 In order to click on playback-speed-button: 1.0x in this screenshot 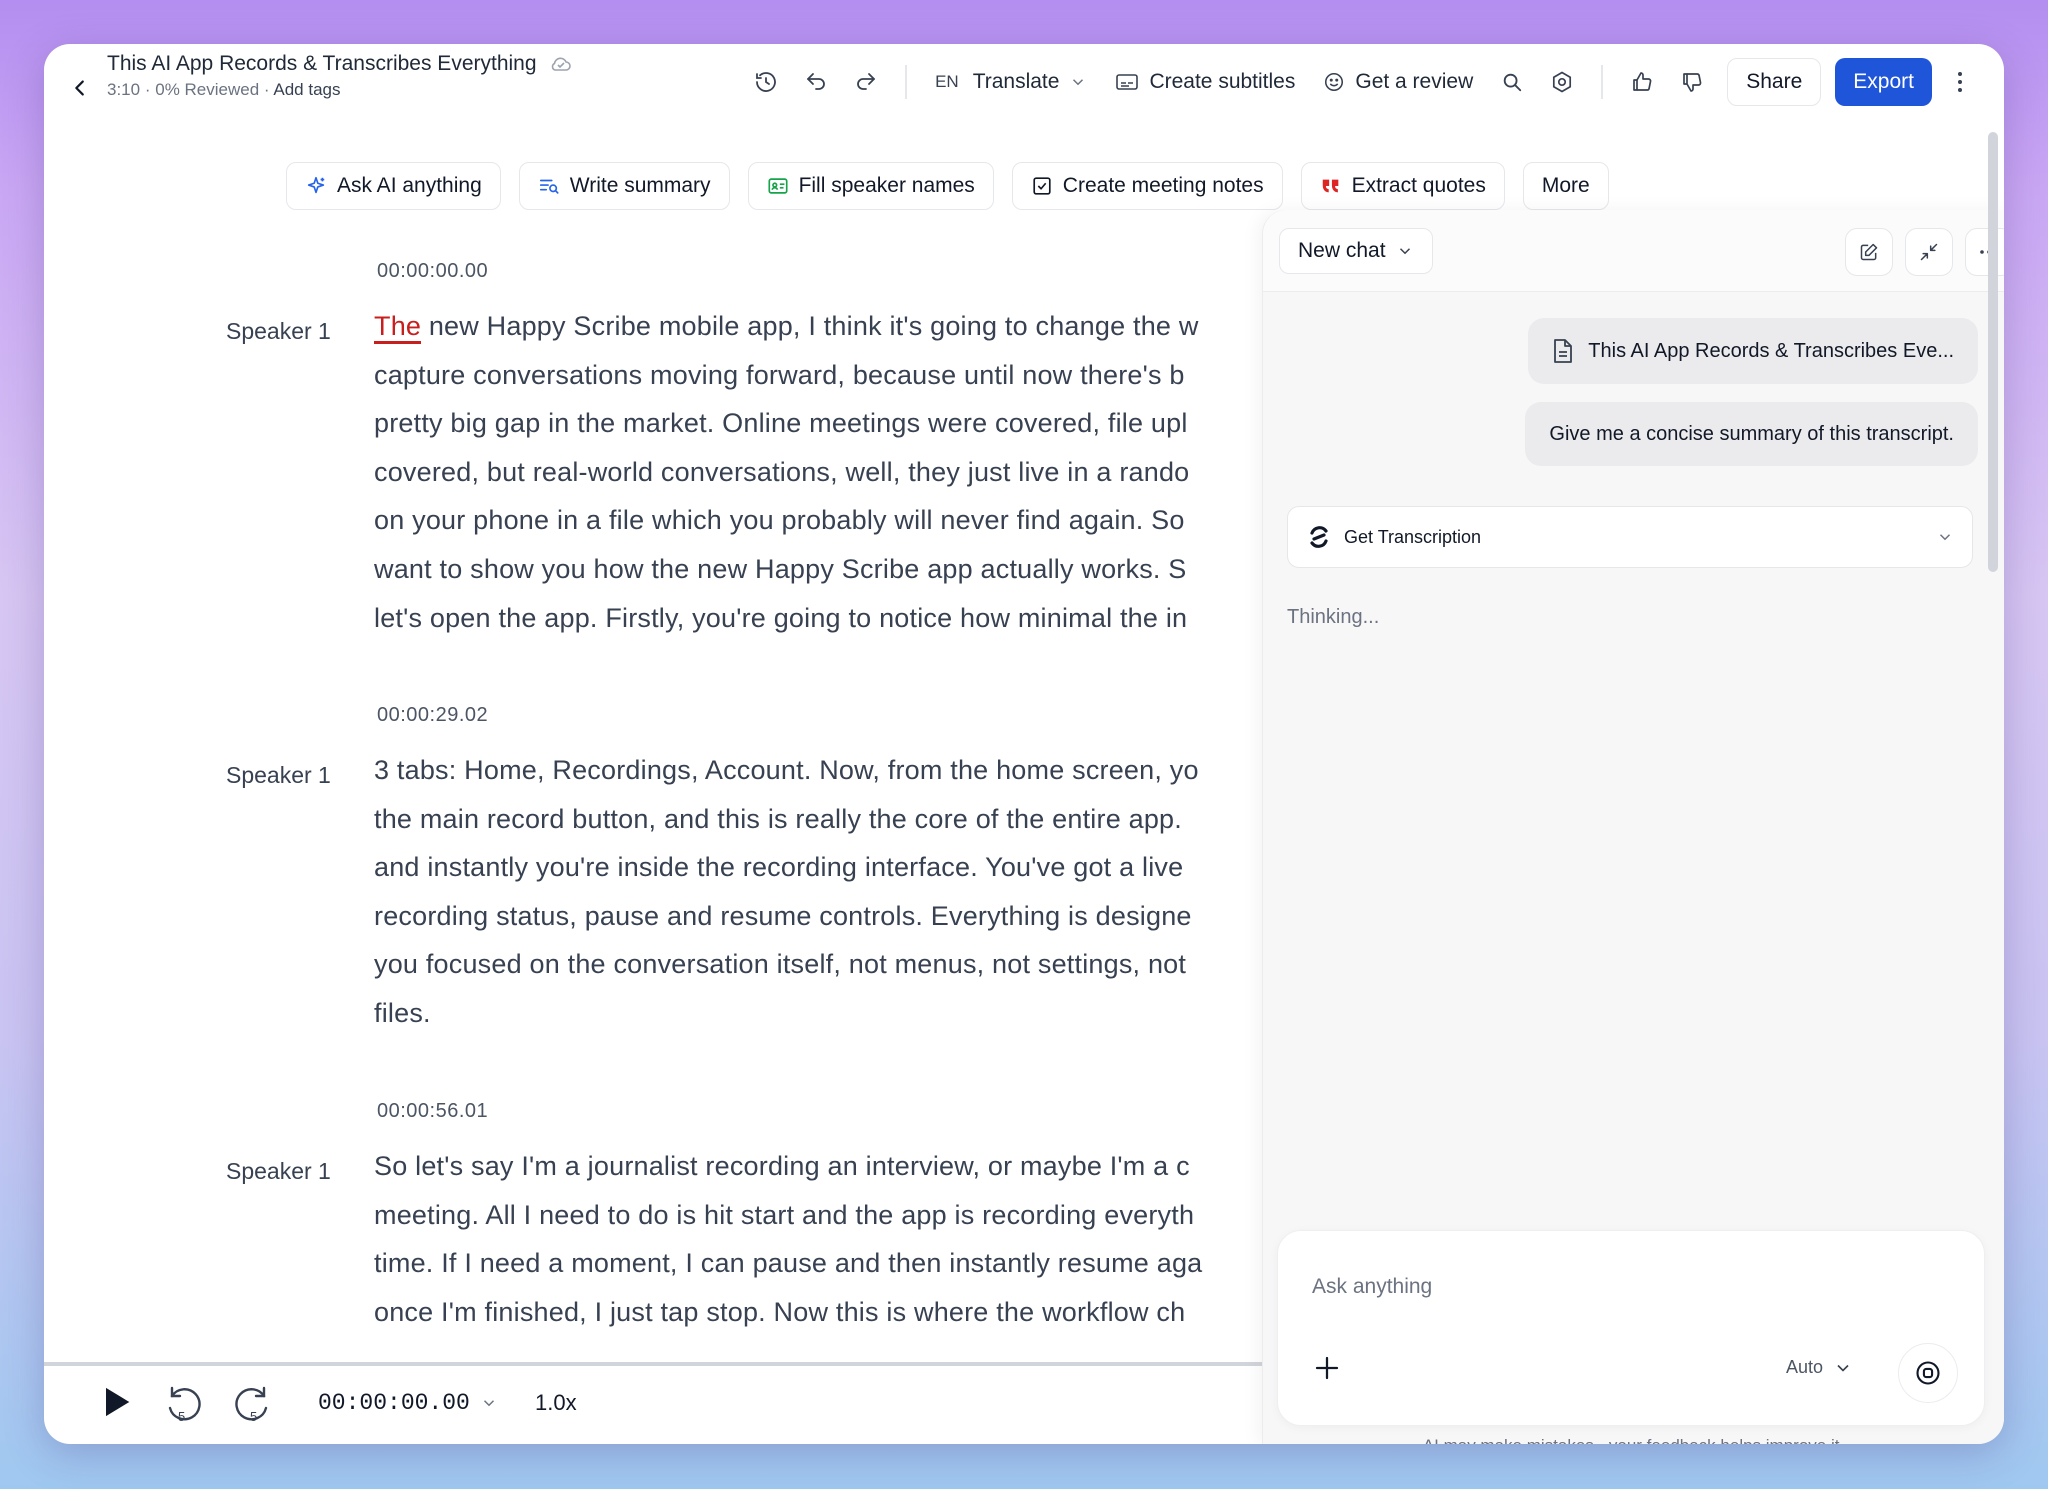, I will do `click(556, 1403)`.